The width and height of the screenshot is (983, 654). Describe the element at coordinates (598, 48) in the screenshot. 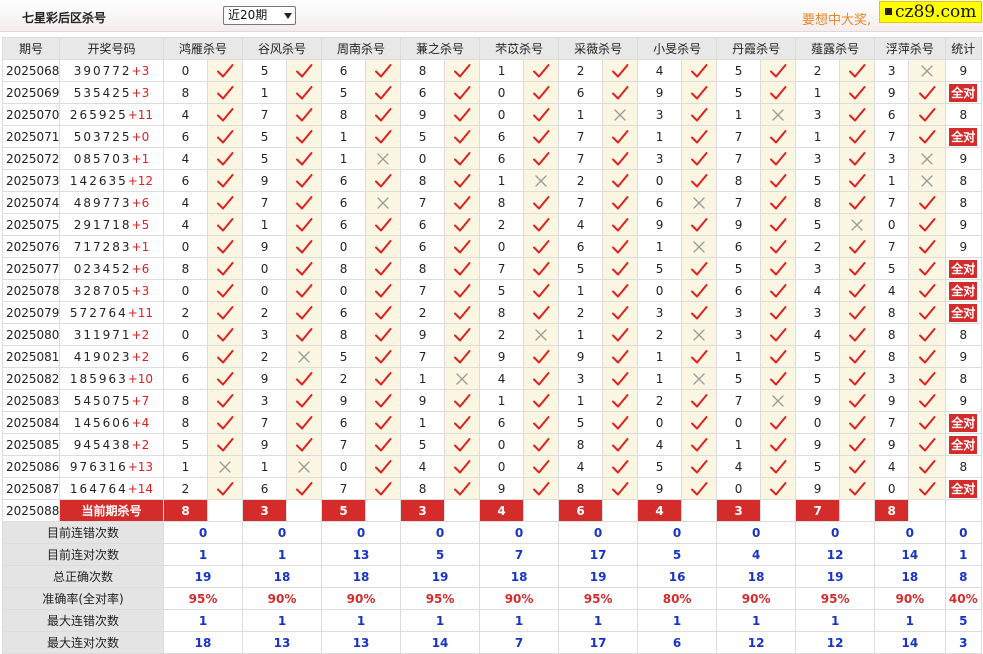

I see `header-expert-6: 采薇杀号` at that location.